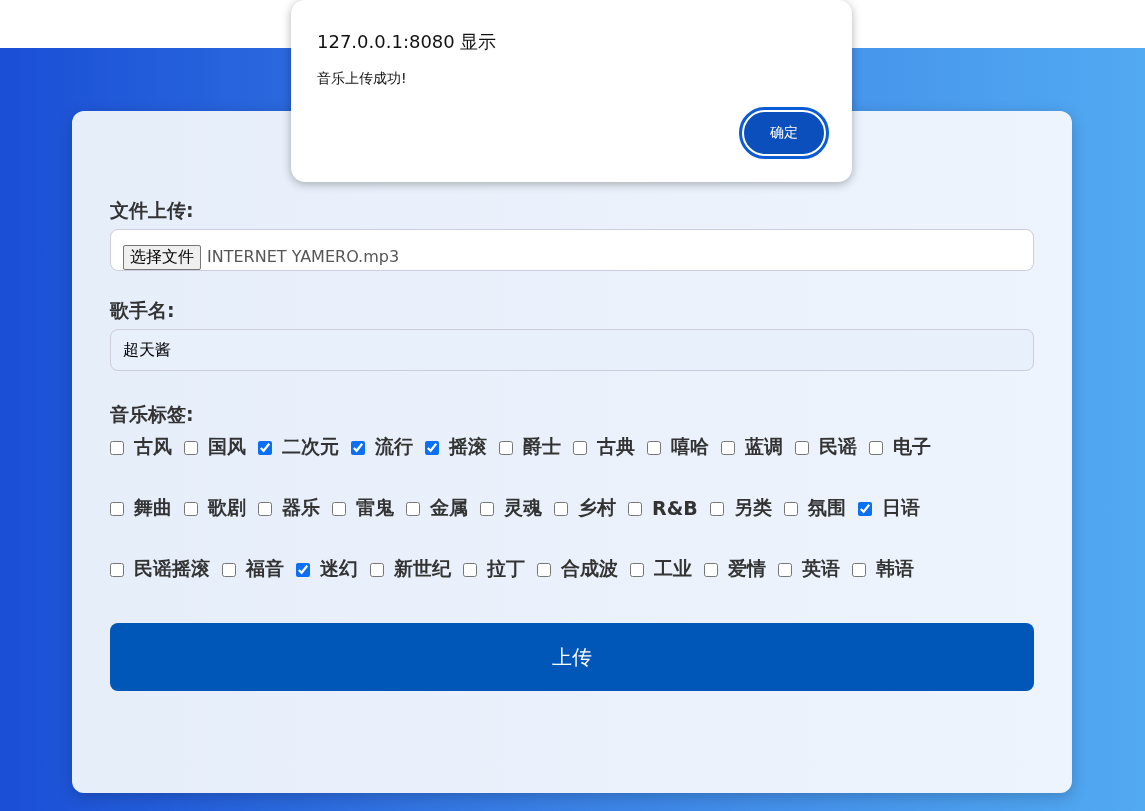 This screenshot has height=811, width=1145. I want to click on tag-label: 蓝调, so click(764, 446).